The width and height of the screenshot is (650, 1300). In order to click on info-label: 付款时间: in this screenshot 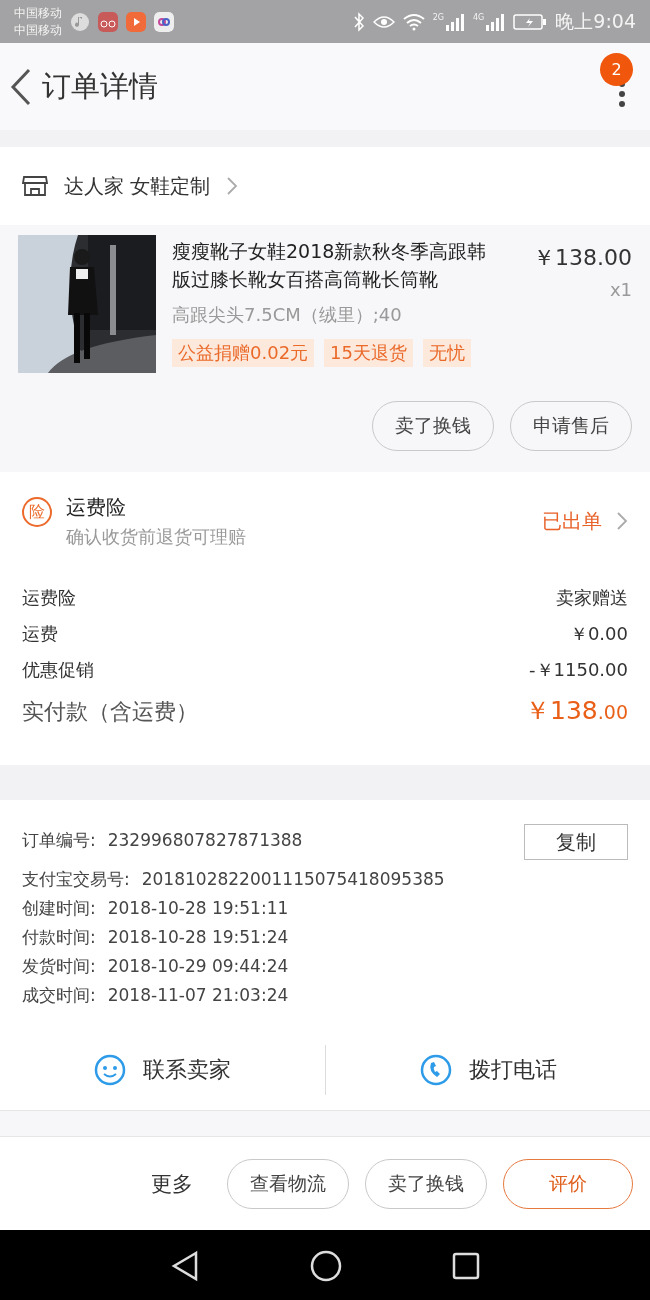, I will do `click(59, 937)`.